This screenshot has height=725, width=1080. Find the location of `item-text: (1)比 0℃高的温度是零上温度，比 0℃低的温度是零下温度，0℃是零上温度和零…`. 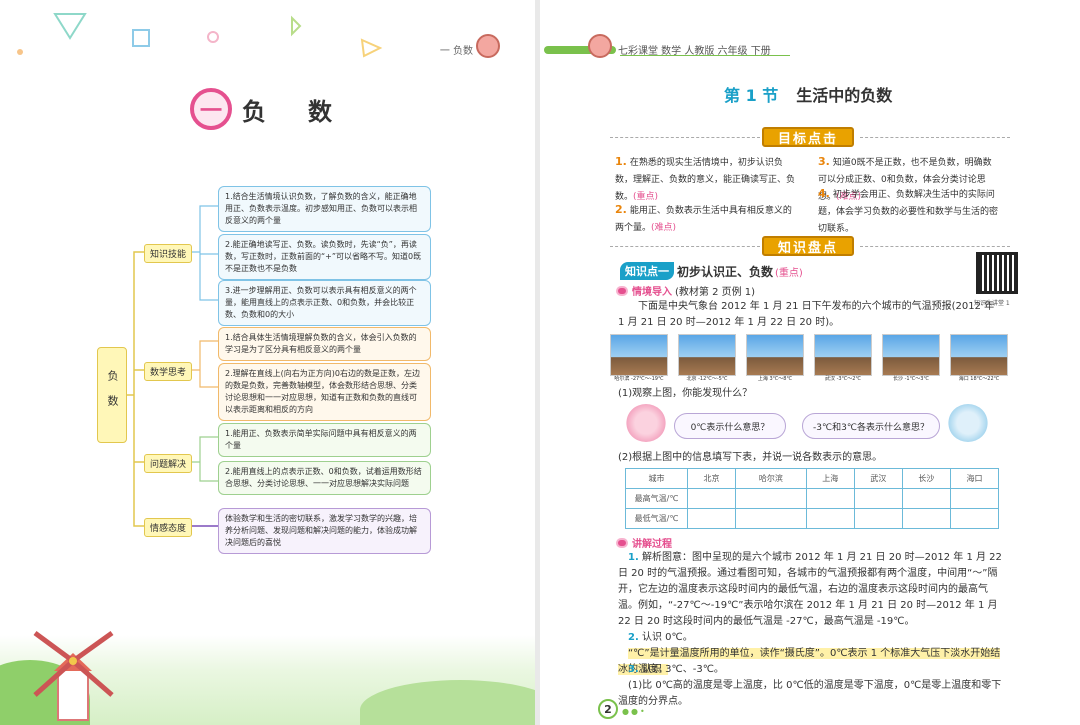

item-text: (1)比 0℃高的温度是零上温度，比 0℃低的温度是零下温度，0℃是零上温度和零… is located at coordinates (810, 693).